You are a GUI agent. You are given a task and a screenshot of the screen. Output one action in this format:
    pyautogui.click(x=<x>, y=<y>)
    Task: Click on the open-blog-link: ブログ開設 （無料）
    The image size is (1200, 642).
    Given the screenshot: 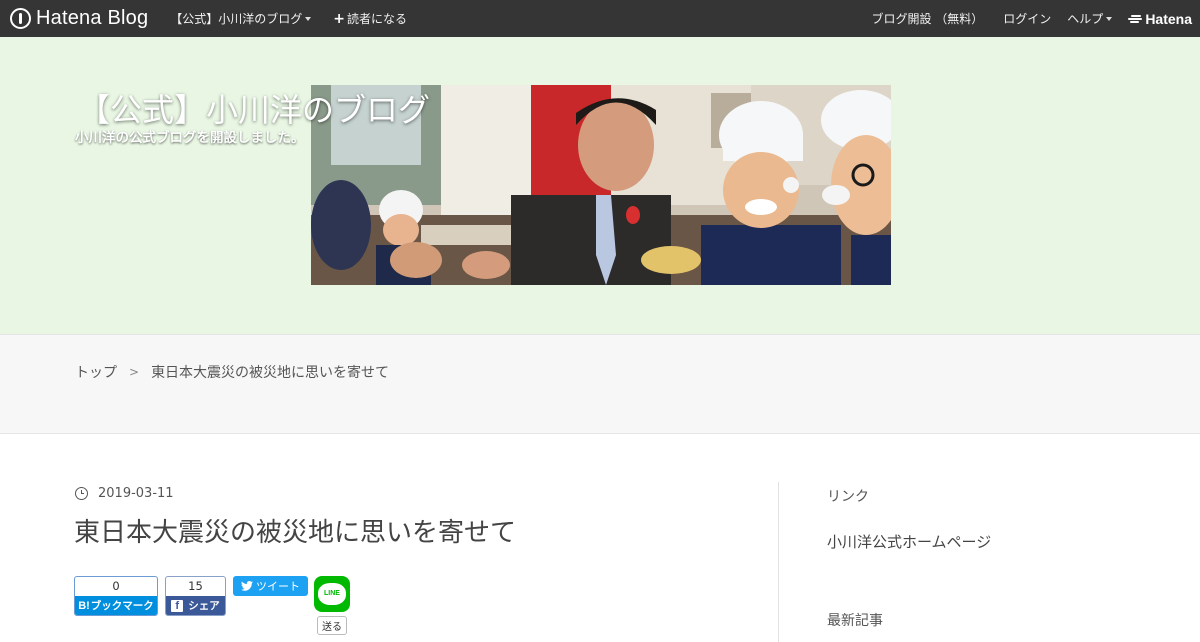 What is the action you would take?
    pyautogui.click(x=927, y=18)
    